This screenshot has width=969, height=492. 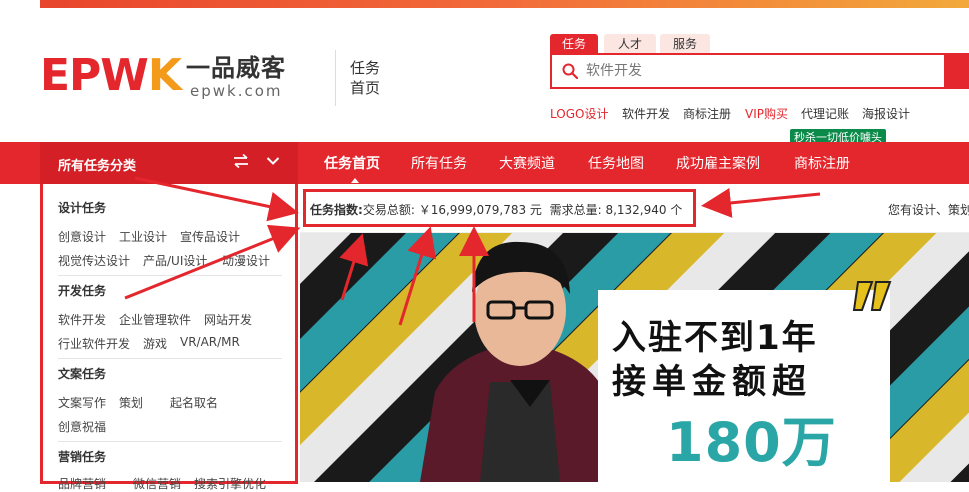 What do you see at coordinates (872, 296) in the screenshot?
I see `quote-icon` at bounding box center [872, 296].